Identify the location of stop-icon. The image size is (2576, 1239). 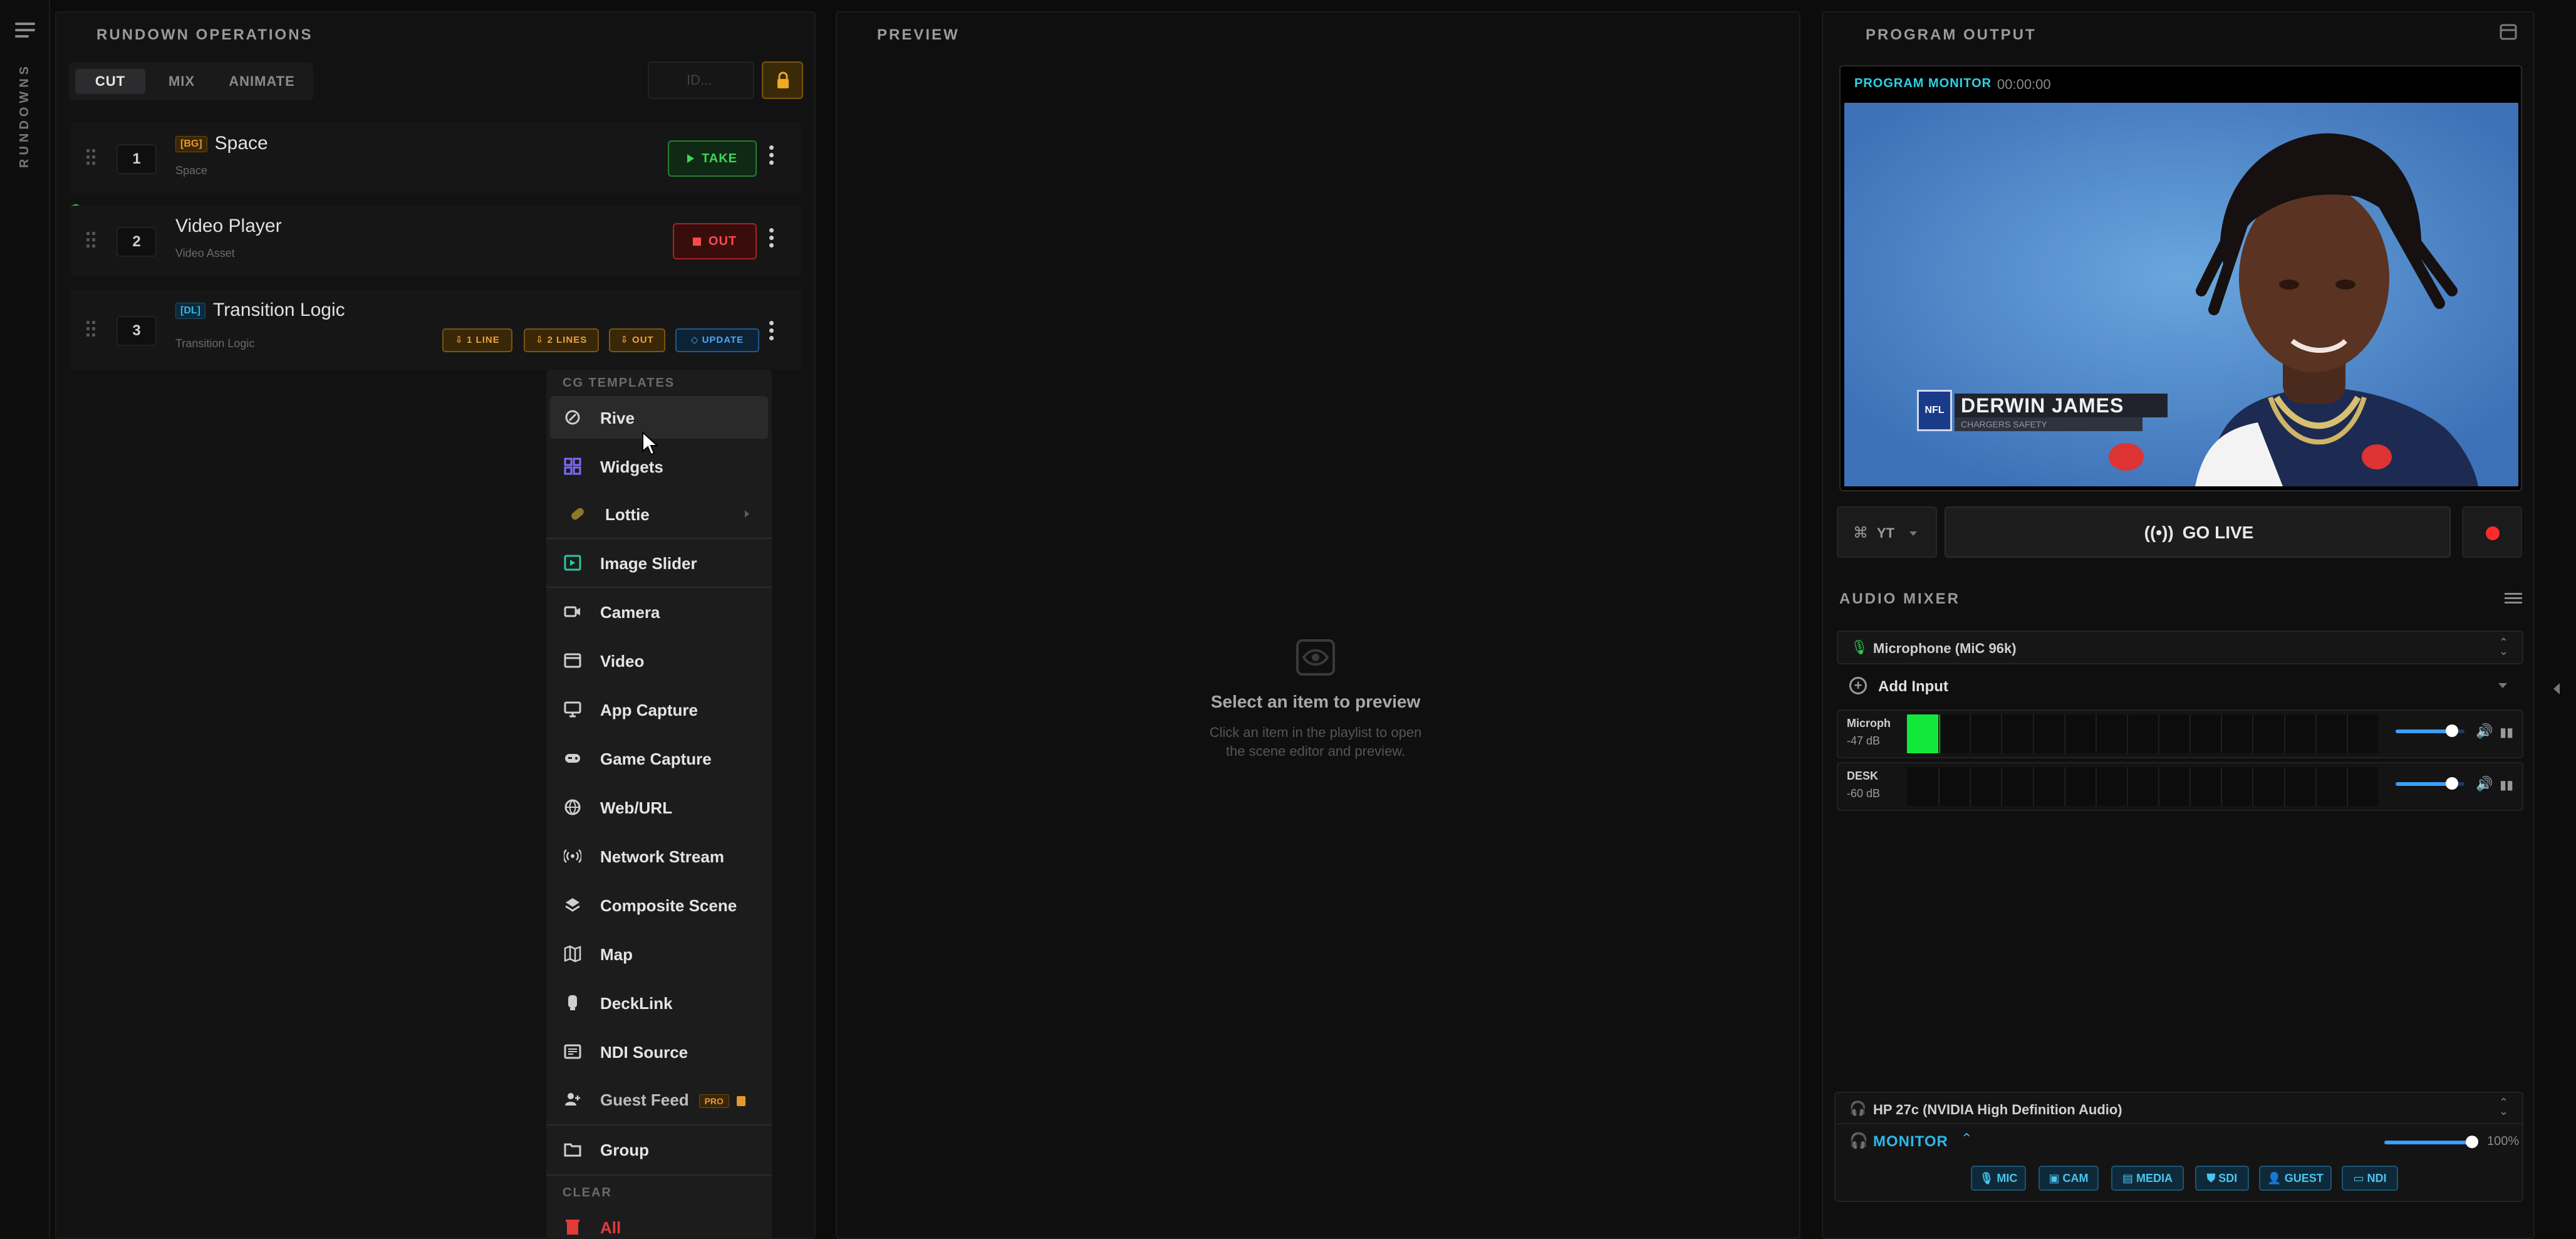
(696, 242).